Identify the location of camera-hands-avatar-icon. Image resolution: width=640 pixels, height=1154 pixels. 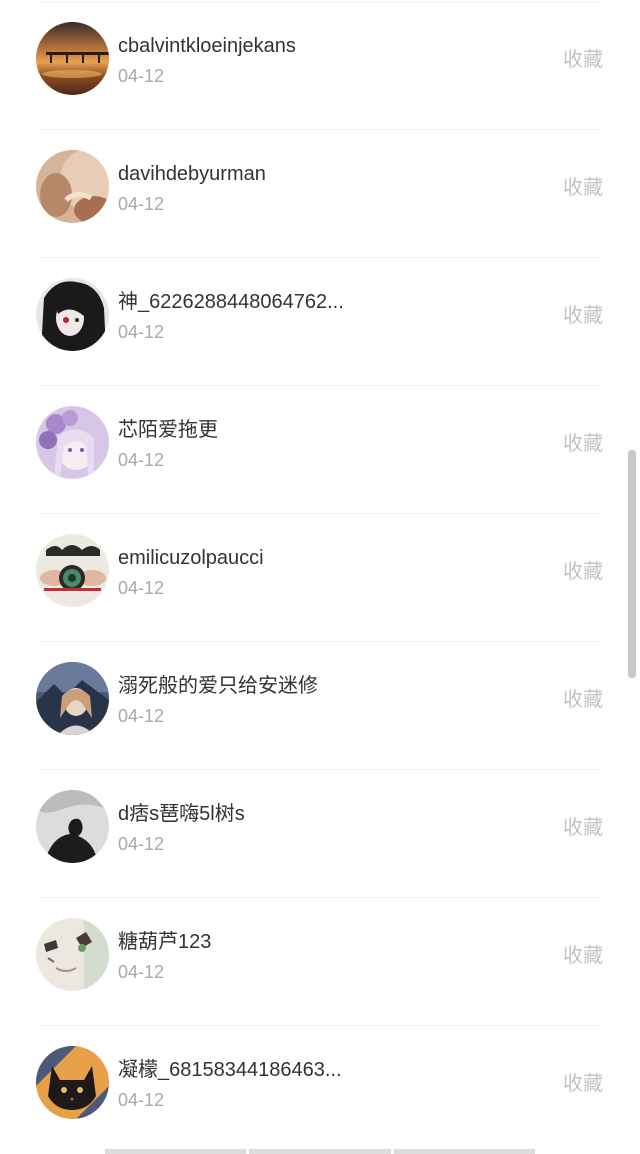
(72, 570).